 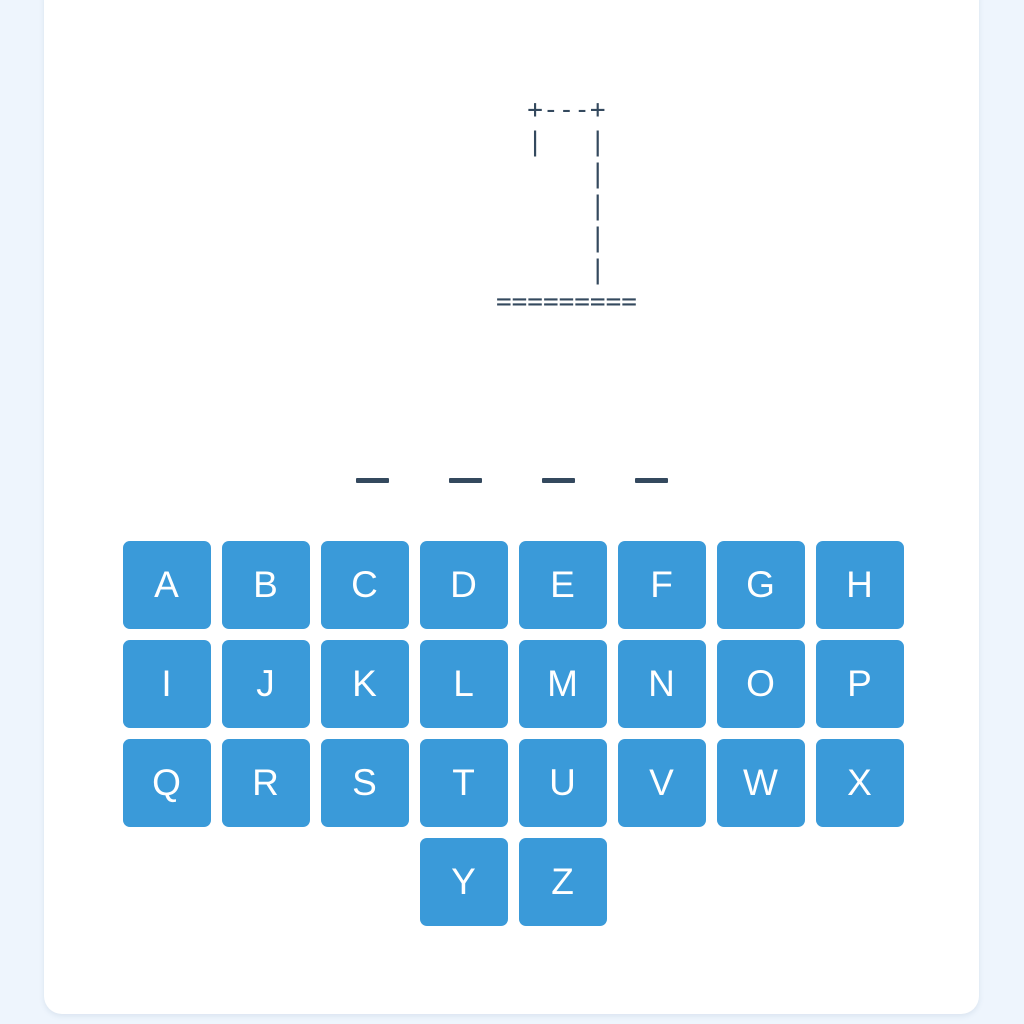 I want to click on key-o: O, so click(x=760, y=684).